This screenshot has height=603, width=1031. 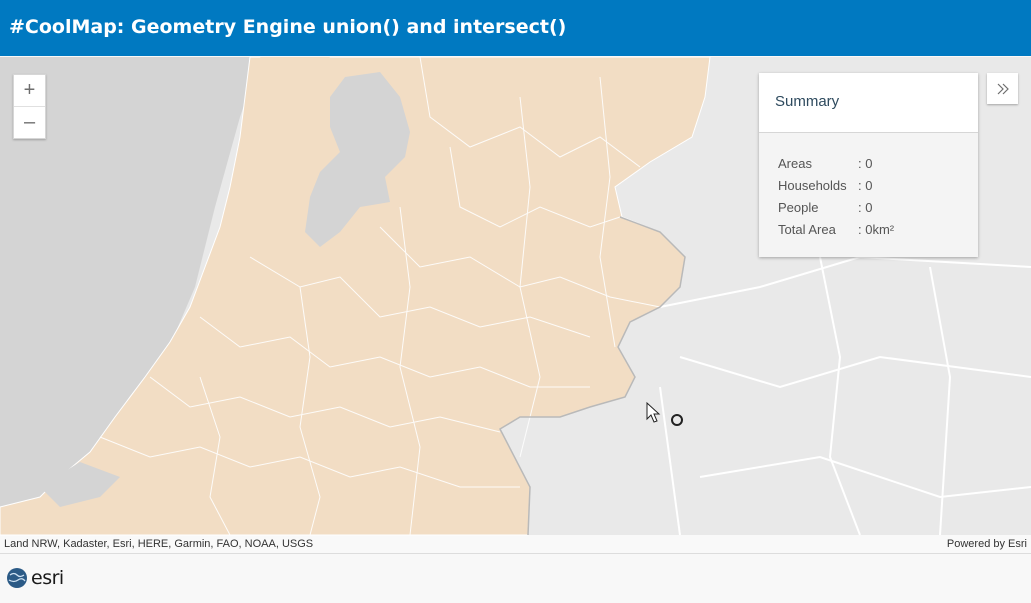 What do you see at coordinates (878, 185) in the screenshot?
I see `summary-row-households: Households : 0` at bounding box center [878, 185].